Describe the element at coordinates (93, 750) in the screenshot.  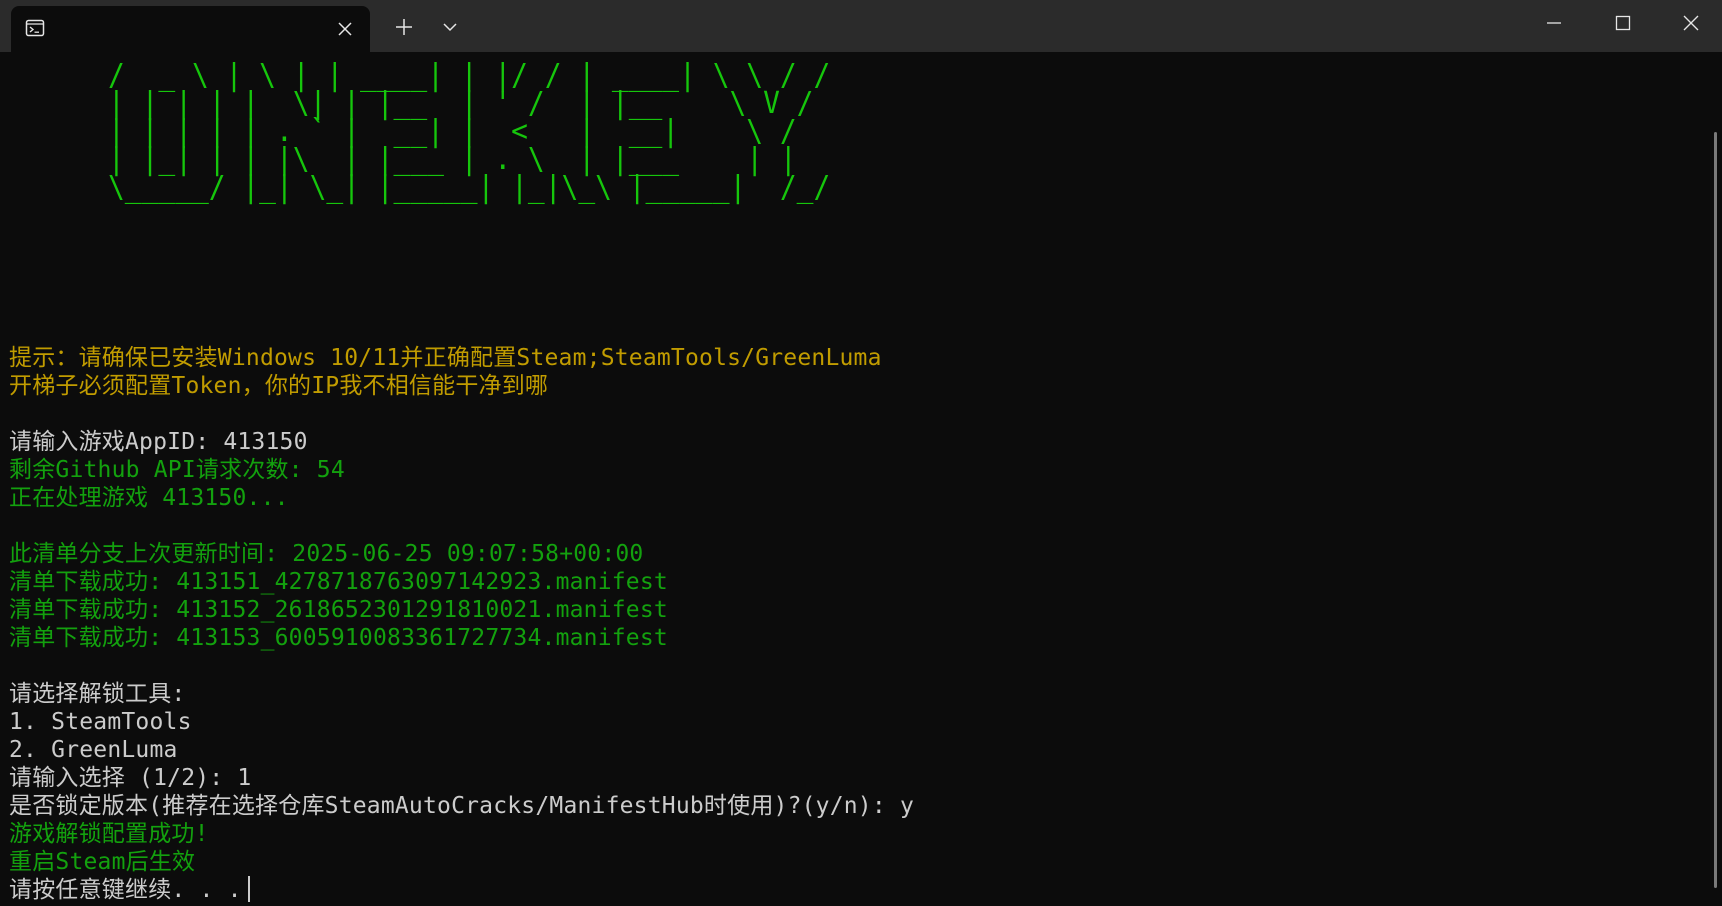
I see `tool-option-2: 2. GreenLuma` at that location.